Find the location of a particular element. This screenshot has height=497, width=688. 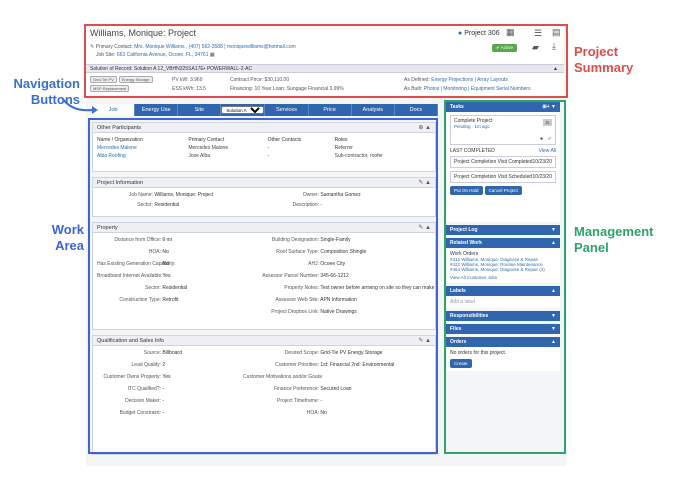

solution-select: Solution A is located at coordinates (243, 110).